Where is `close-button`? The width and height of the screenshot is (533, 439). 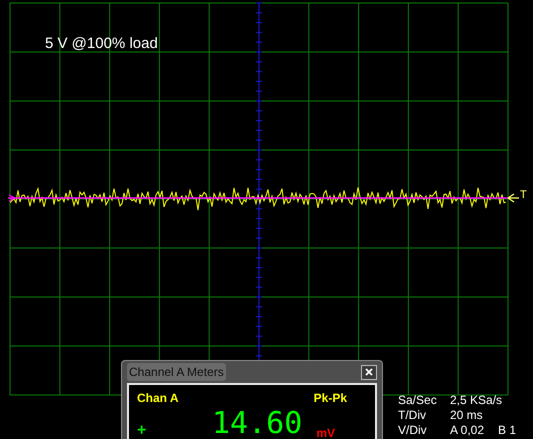
close-button is located at coordinates (369, 372).